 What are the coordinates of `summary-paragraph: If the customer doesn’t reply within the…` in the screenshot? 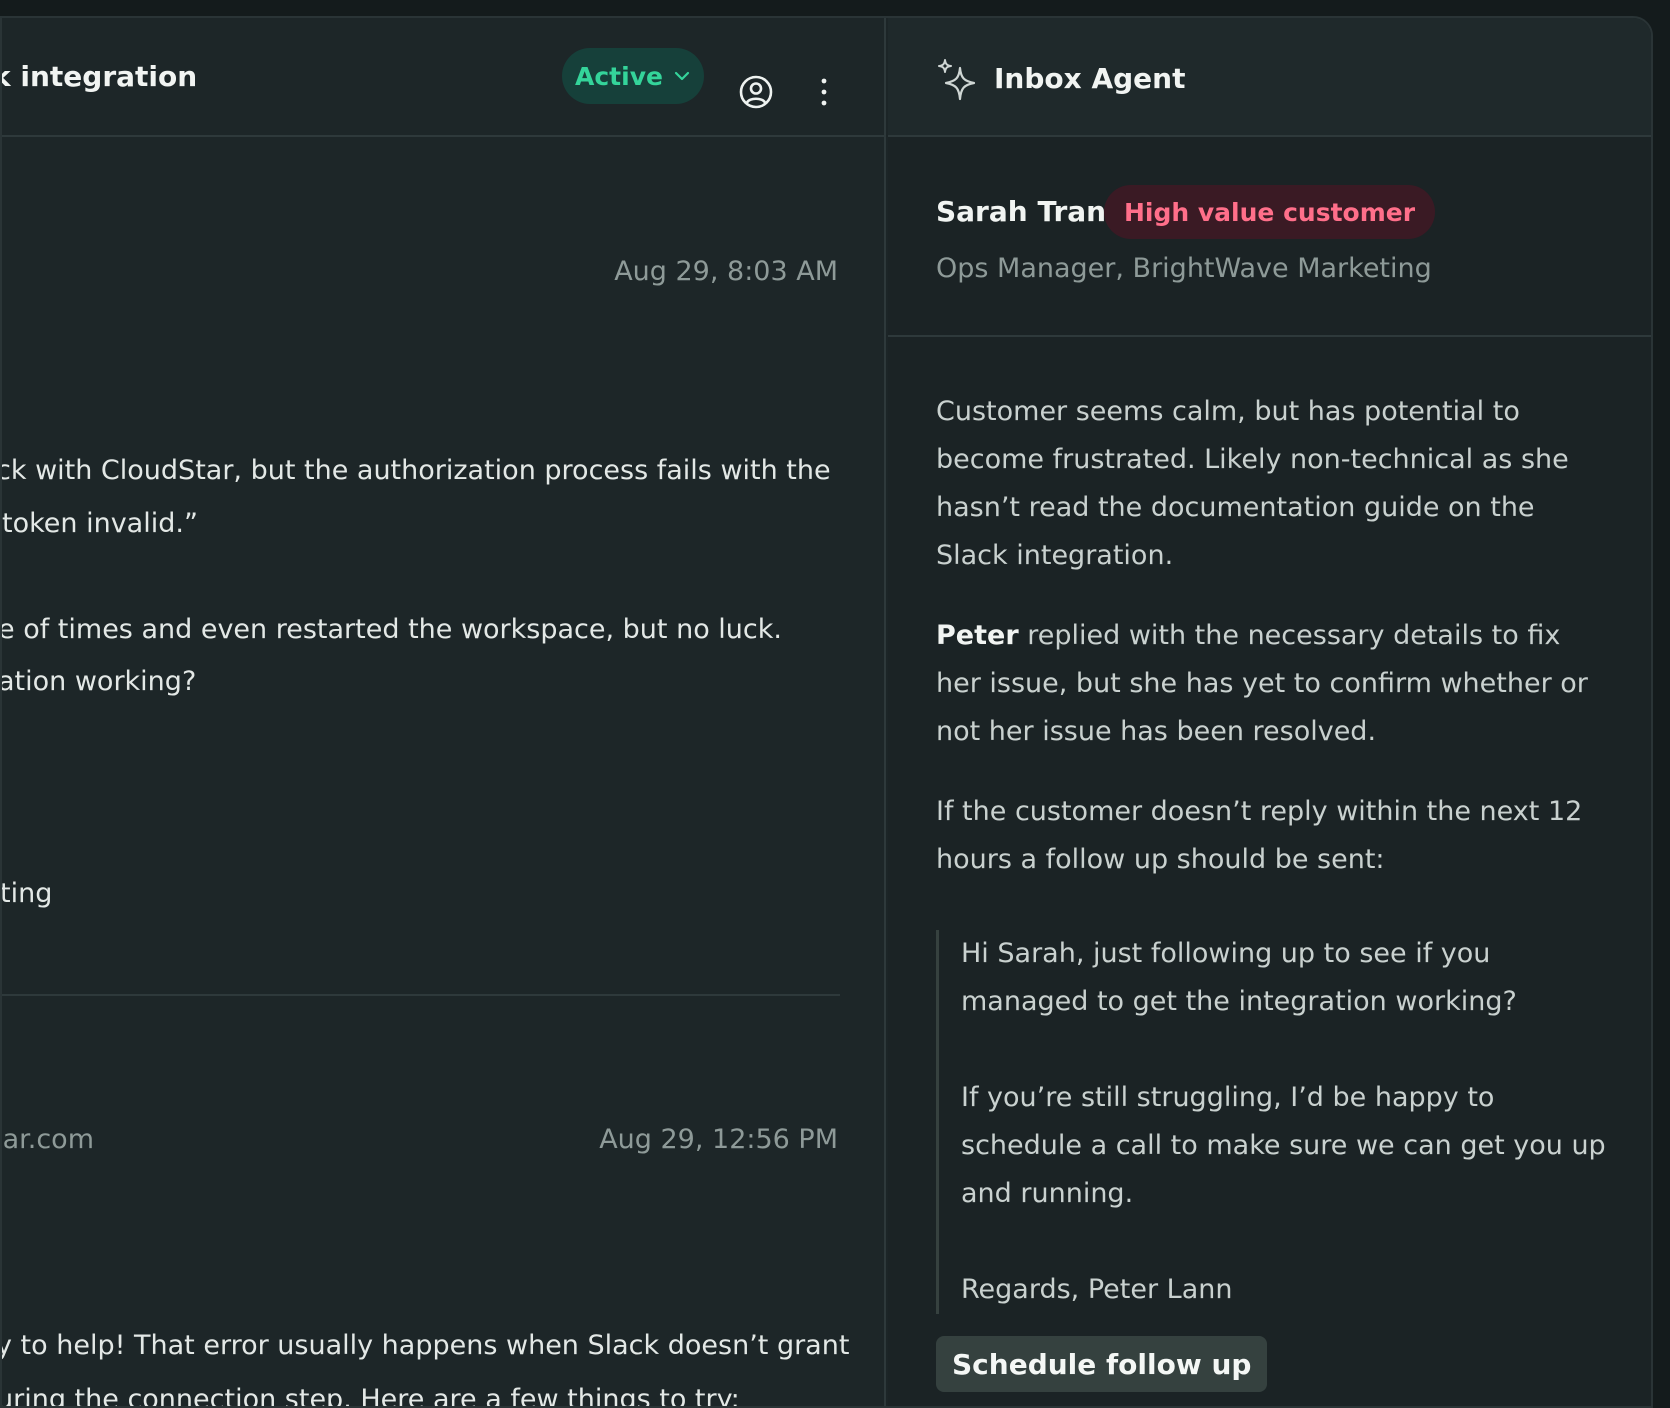 It's located at (1259, 835).